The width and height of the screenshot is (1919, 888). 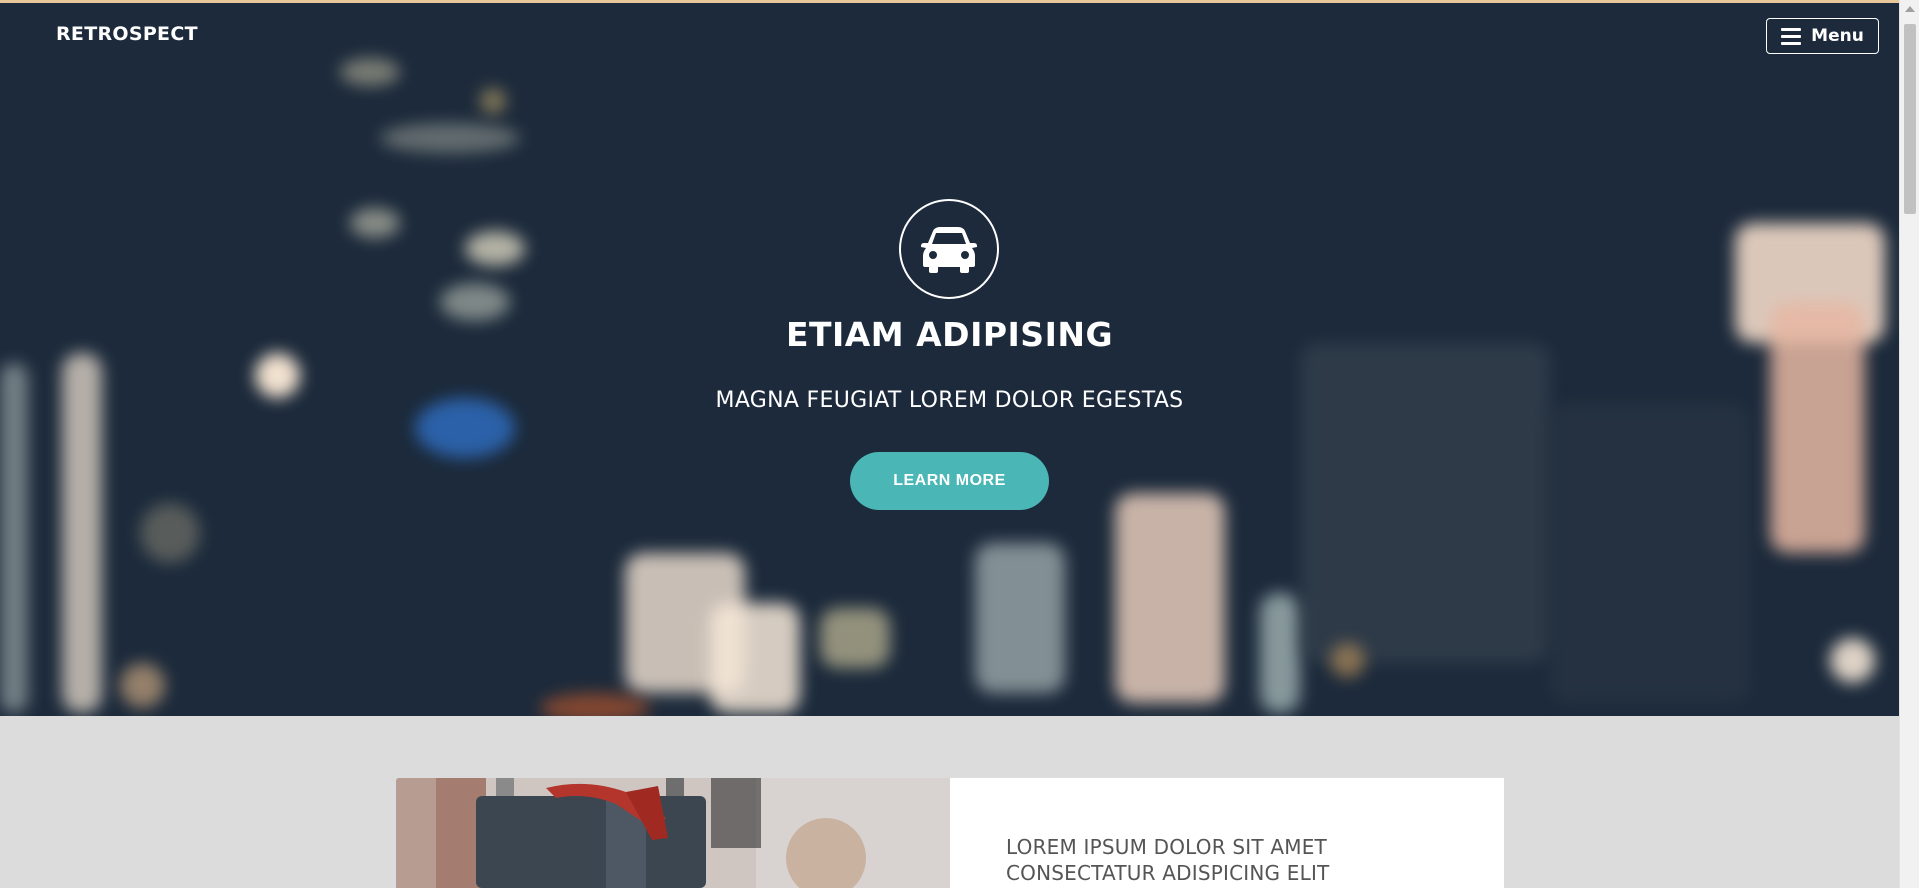 I want to click on menu-button: Menu, so click(x=1822, y=36).